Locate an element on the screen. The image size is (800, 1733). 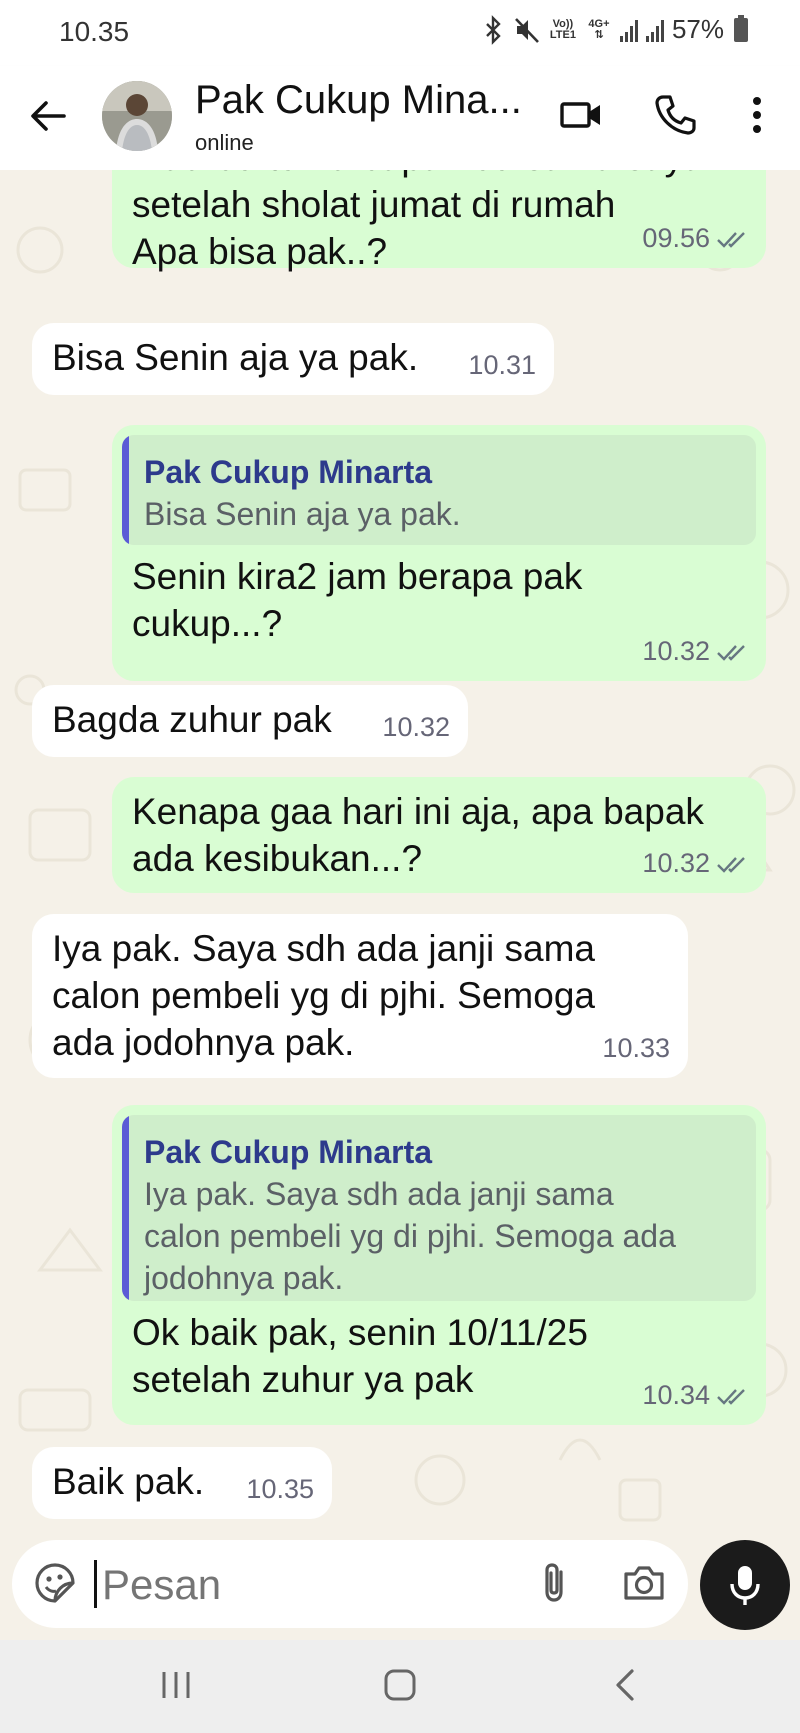
voice-call-icon is located at coordinates (675, 115).